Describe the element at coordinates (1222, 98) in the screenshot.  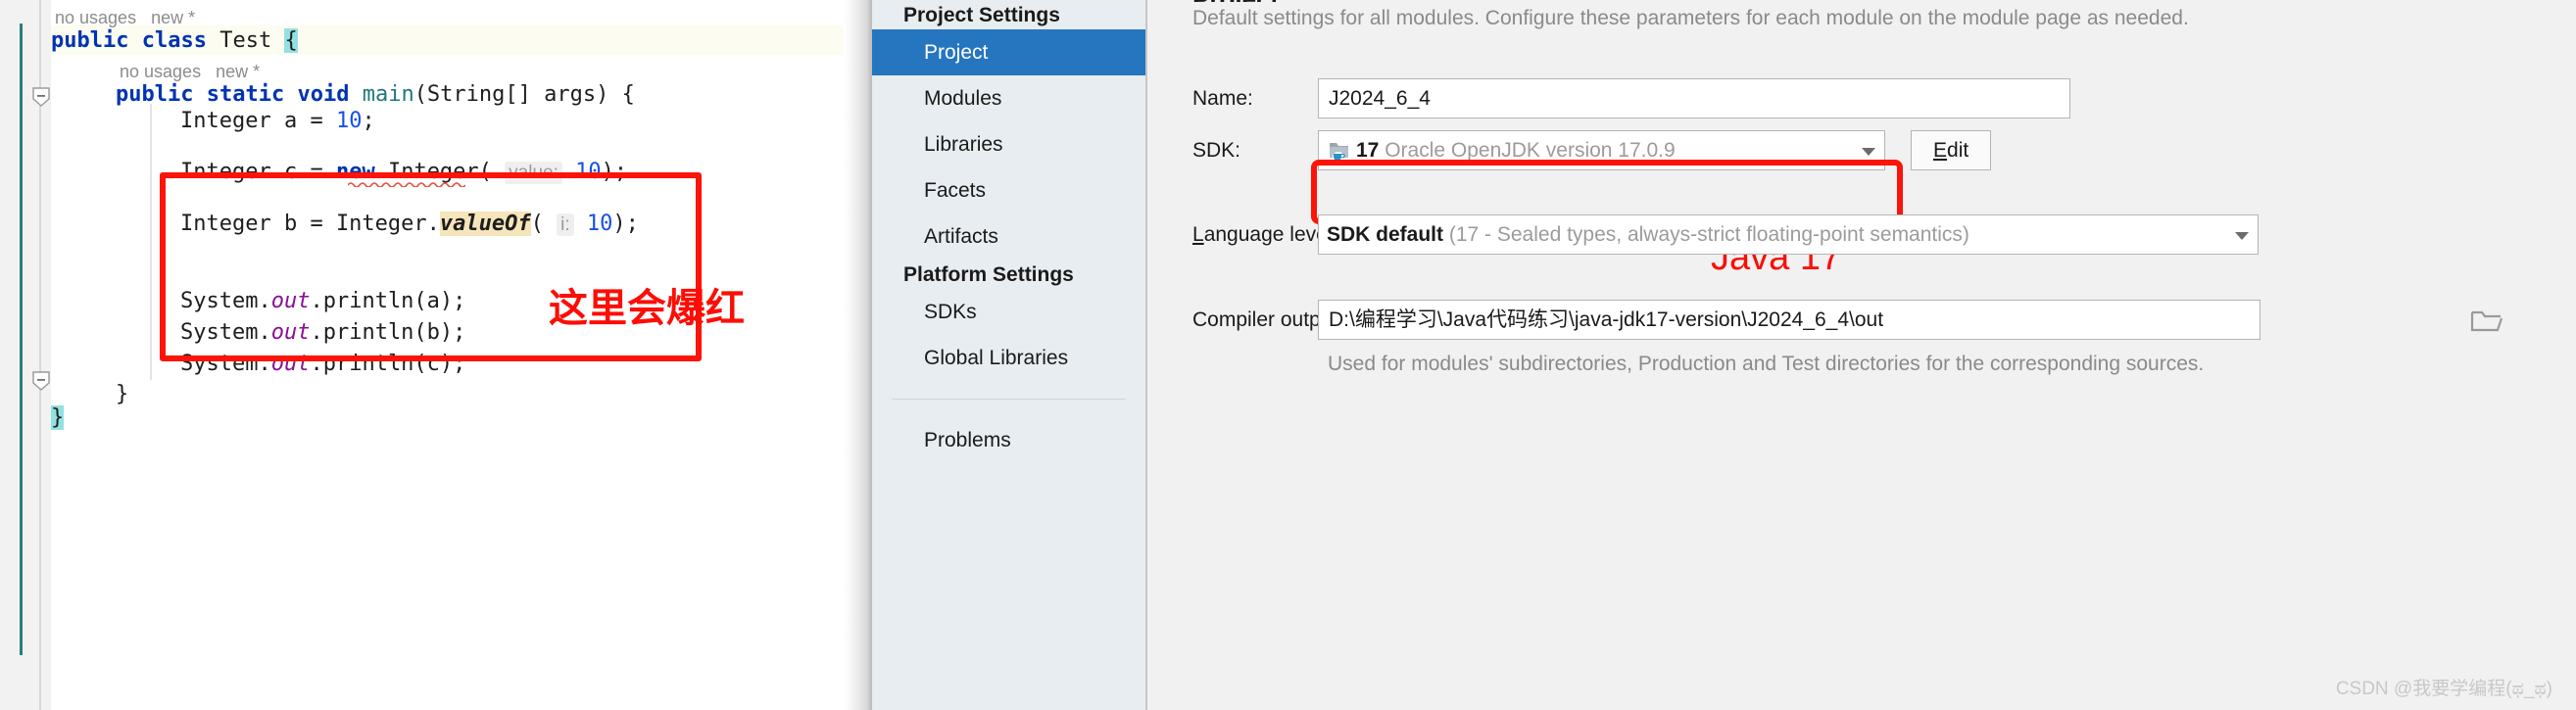
I see `name-label: Name:` at that location.